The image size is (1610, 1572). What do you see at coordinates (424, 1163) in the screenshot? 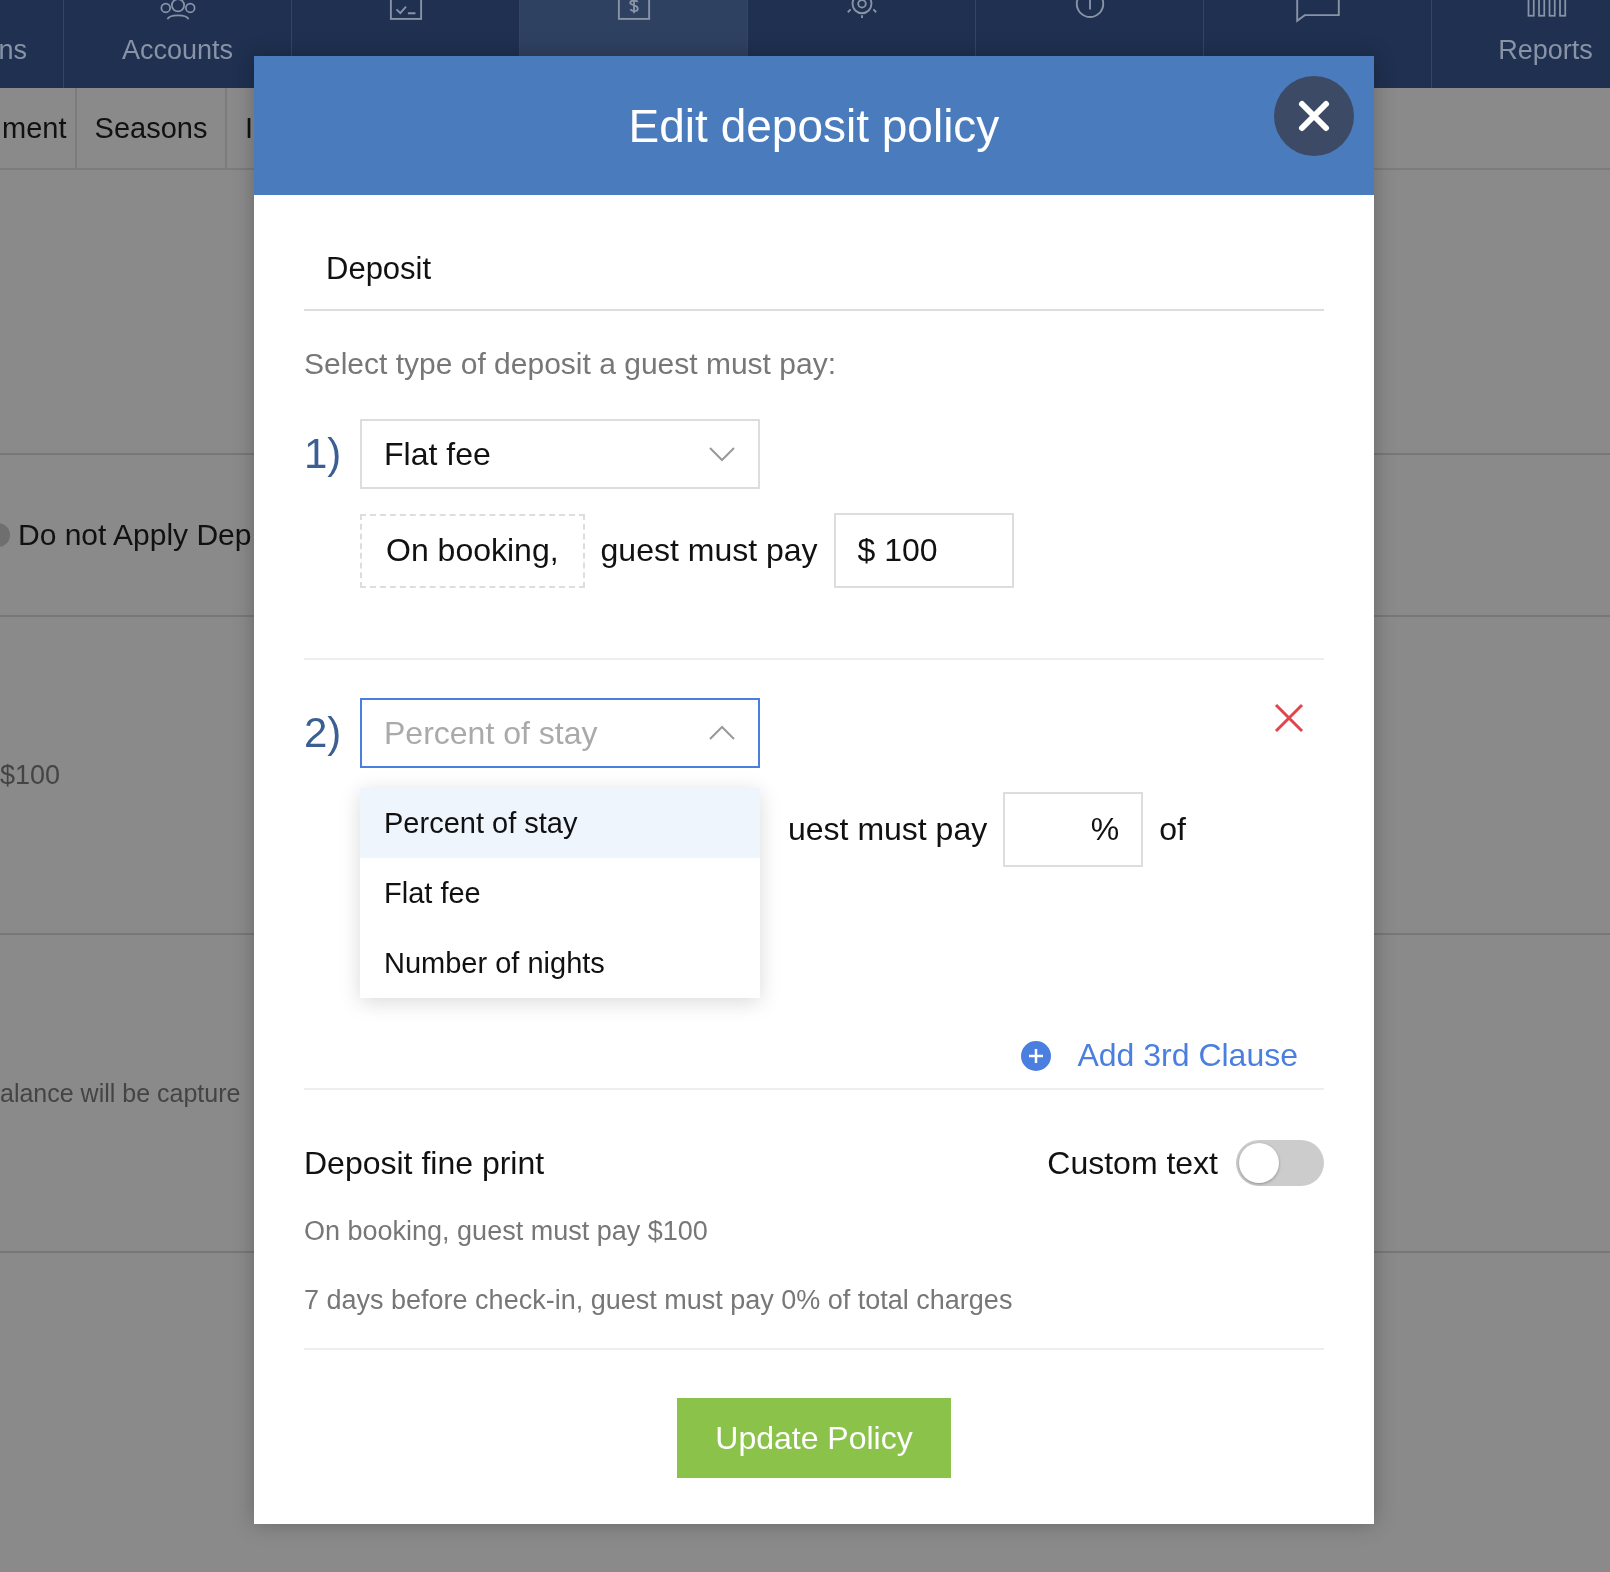
I see `section-title: Deposit fine print` at bounding box center [424, 1163].